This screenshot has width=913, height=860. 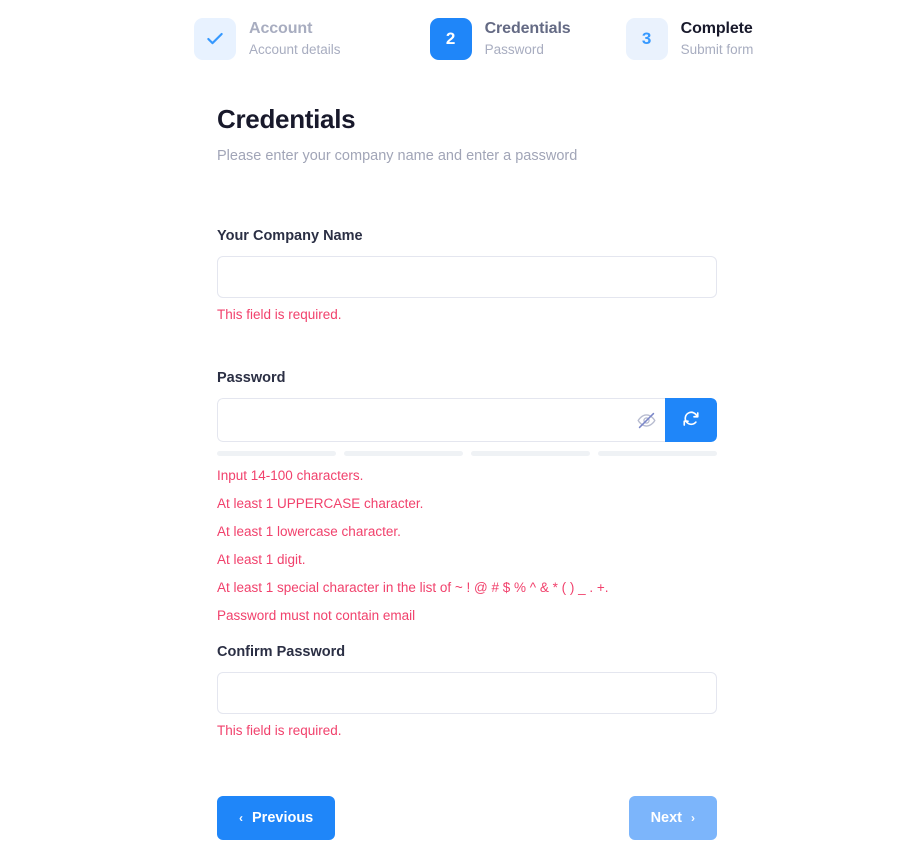 What do you see at coordinates (251, 378) in the screenshot?
I see `password-label: Password` at bounding box center [251, 378].